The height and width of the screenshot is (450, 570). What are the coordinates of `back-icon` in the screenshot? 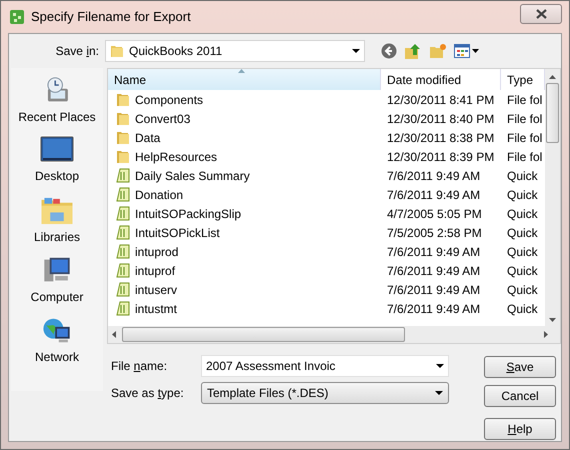 It's located at (389, 51).